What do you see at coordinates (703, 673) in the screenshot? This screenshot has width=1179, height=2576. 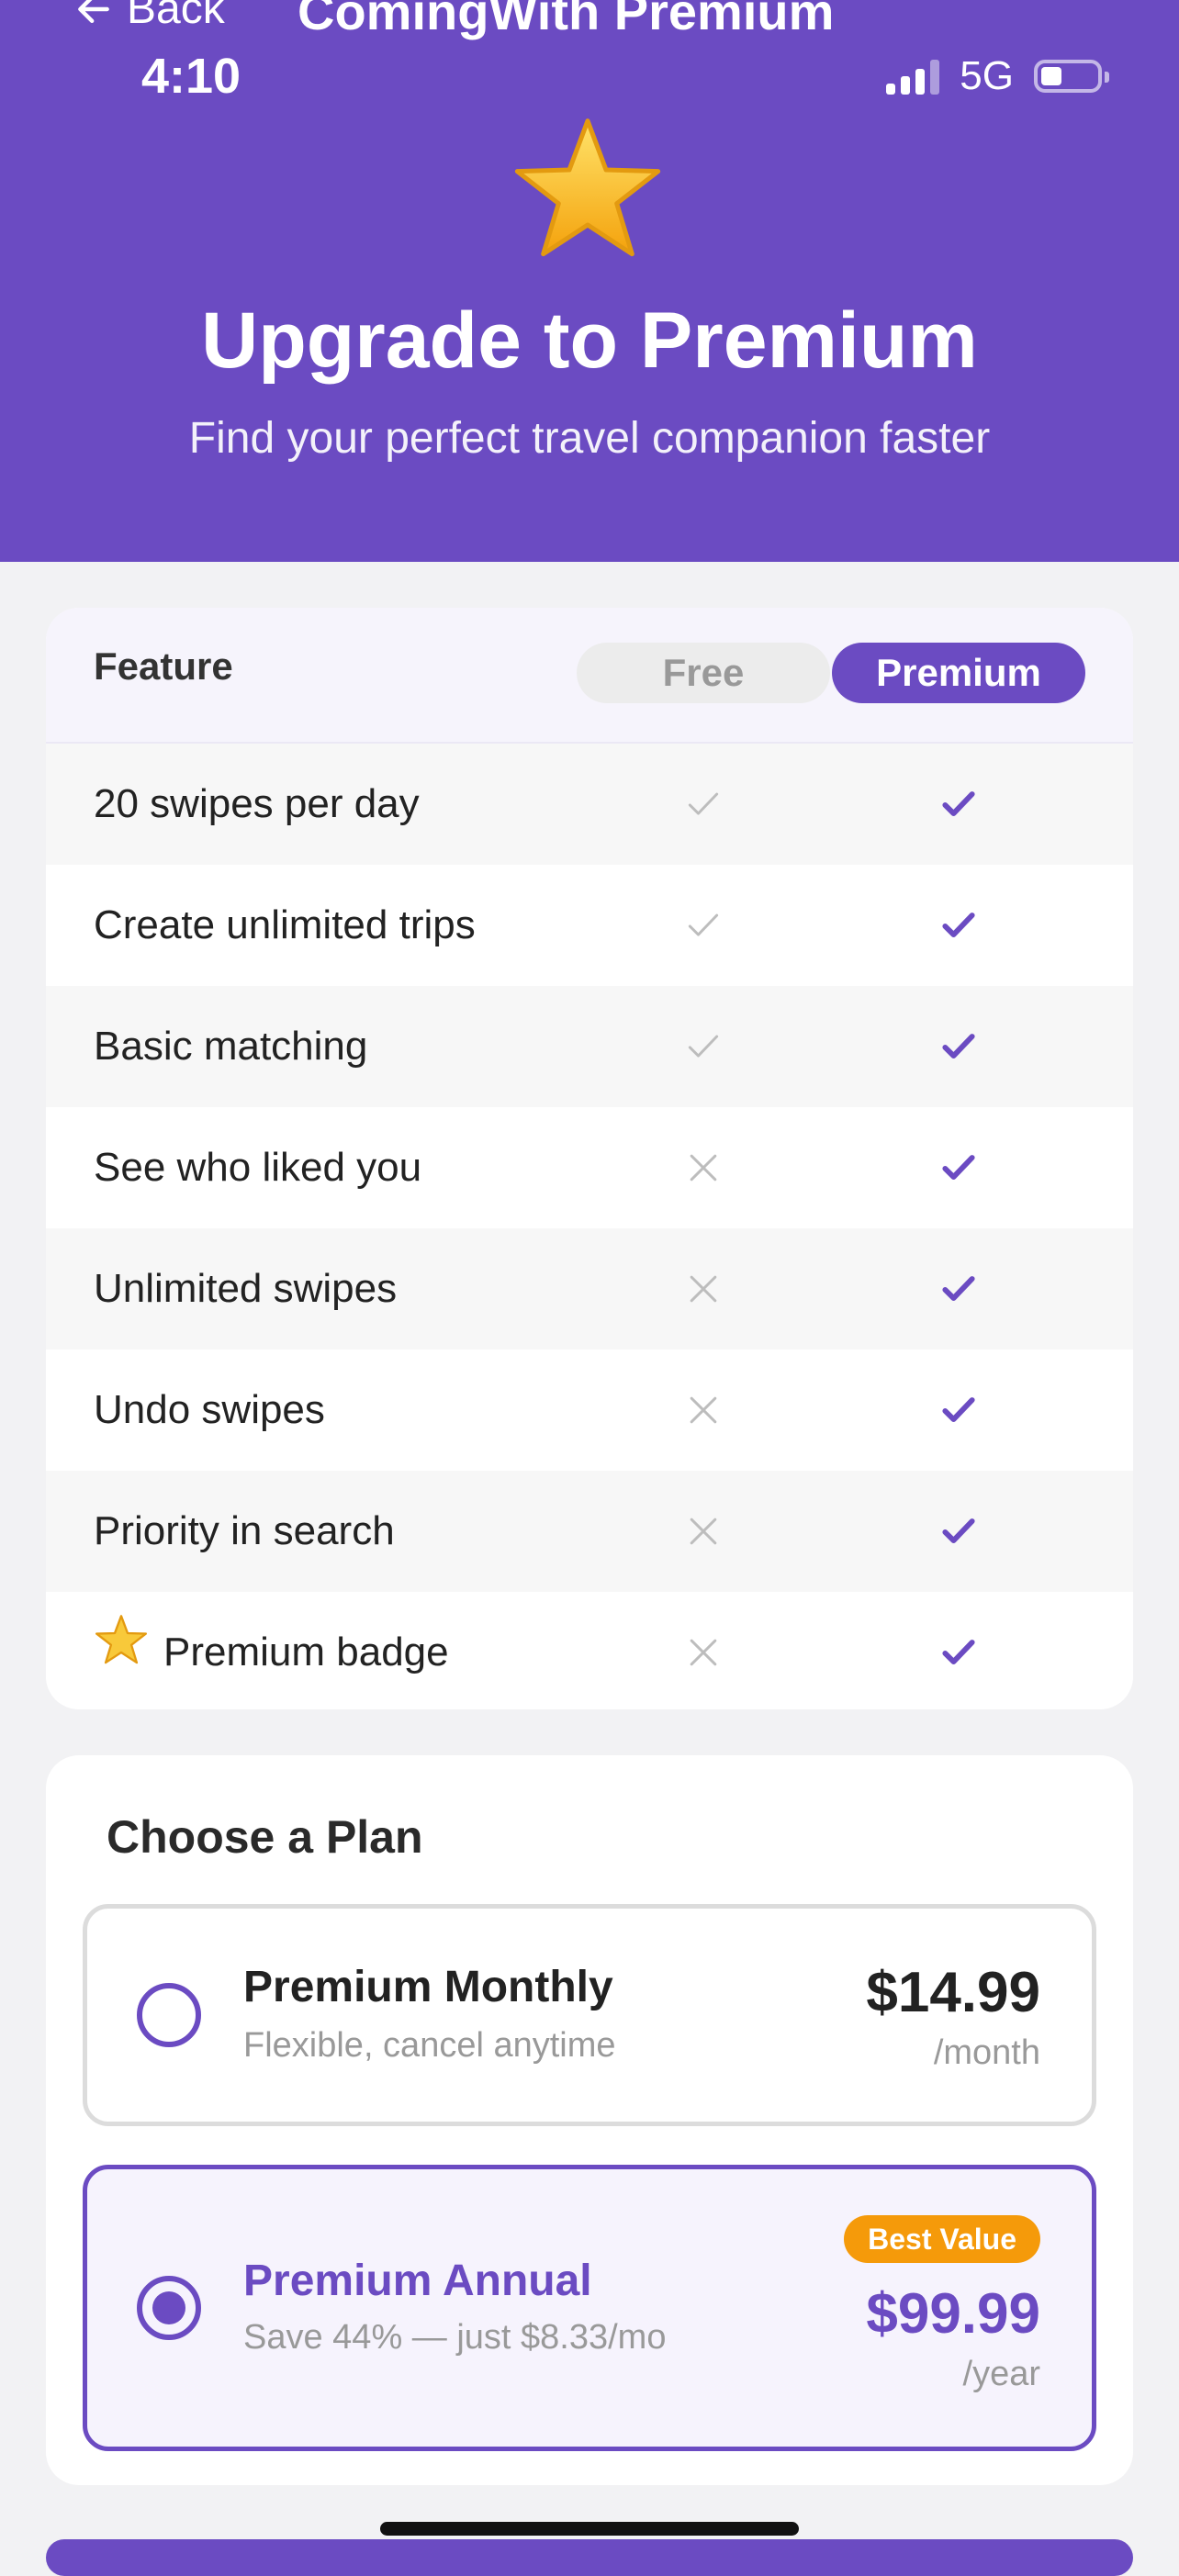 I see `free-column-pill: Free` at bounding box center [703, 673].